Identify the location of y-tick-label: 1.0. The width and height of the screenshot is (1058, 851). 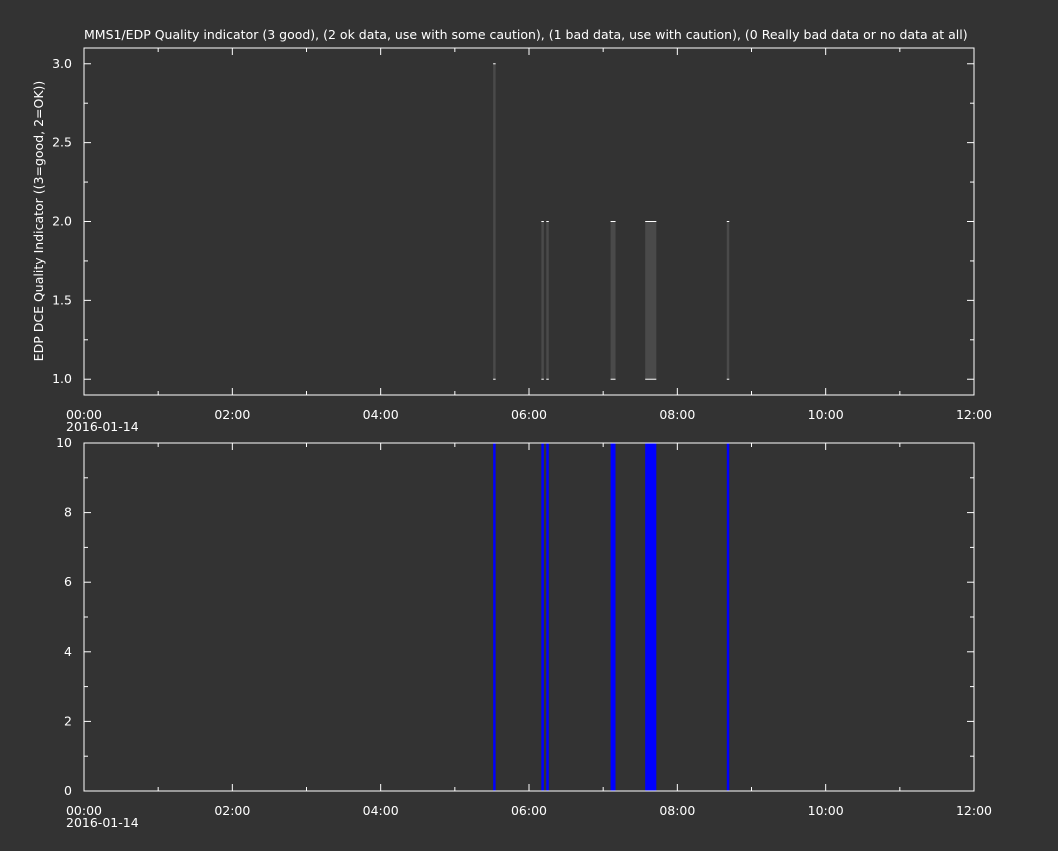
(62, 378).